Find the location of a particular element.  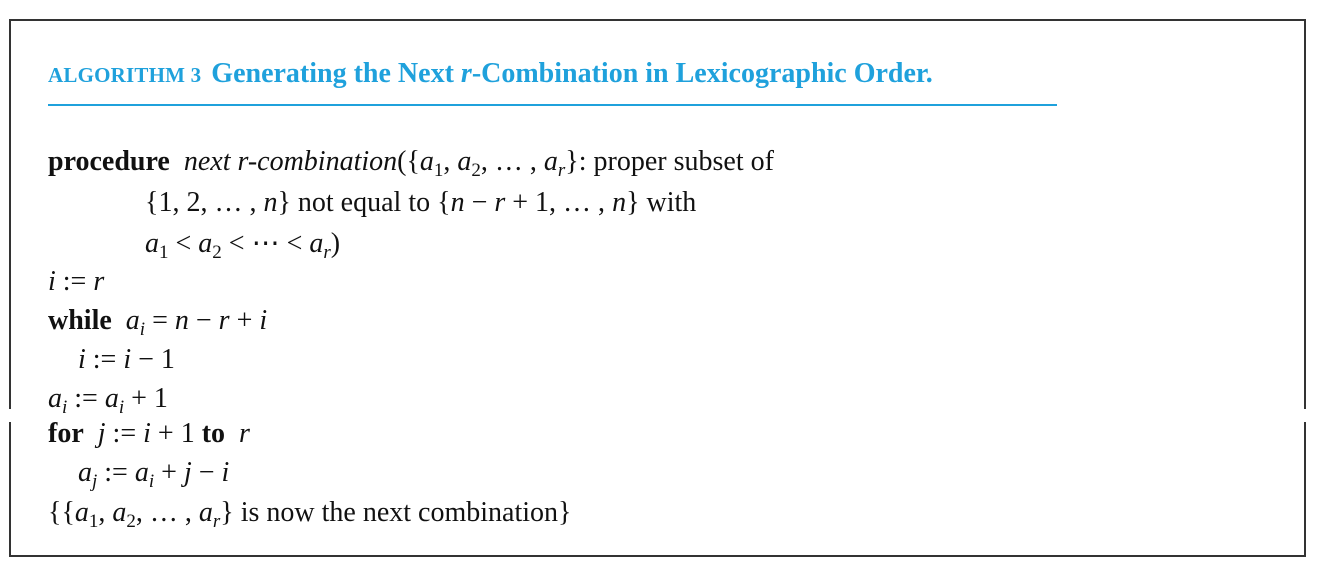

code-line-for: for j := i + 1 to r is located at coordinates (149, 433).